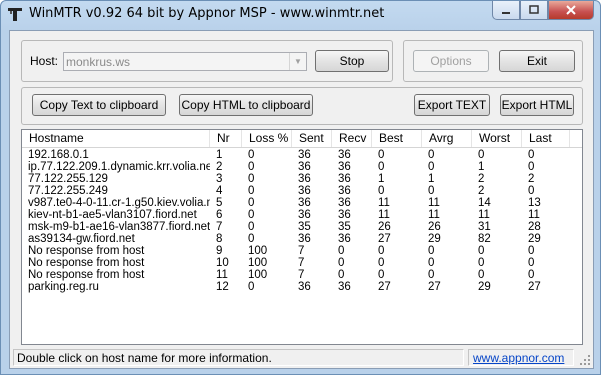 The image size is (601, 375). What do you see at coordinates (312, 138) in the screenshot?
I see `column-header-sent: Sent` at bounding box center [312, 138].